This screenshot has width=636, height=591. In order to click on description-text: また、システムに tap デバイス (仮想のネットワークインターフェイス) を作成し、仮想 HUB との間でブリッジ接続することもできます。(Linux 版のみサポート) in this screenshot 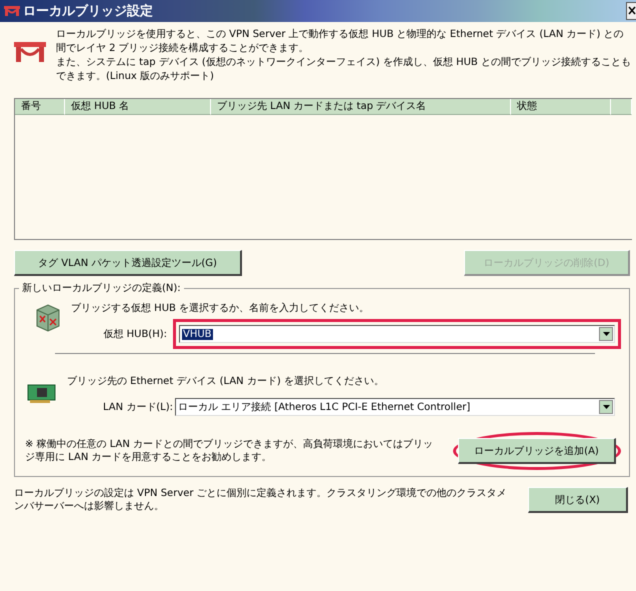, I will do `click(344, 70)`.